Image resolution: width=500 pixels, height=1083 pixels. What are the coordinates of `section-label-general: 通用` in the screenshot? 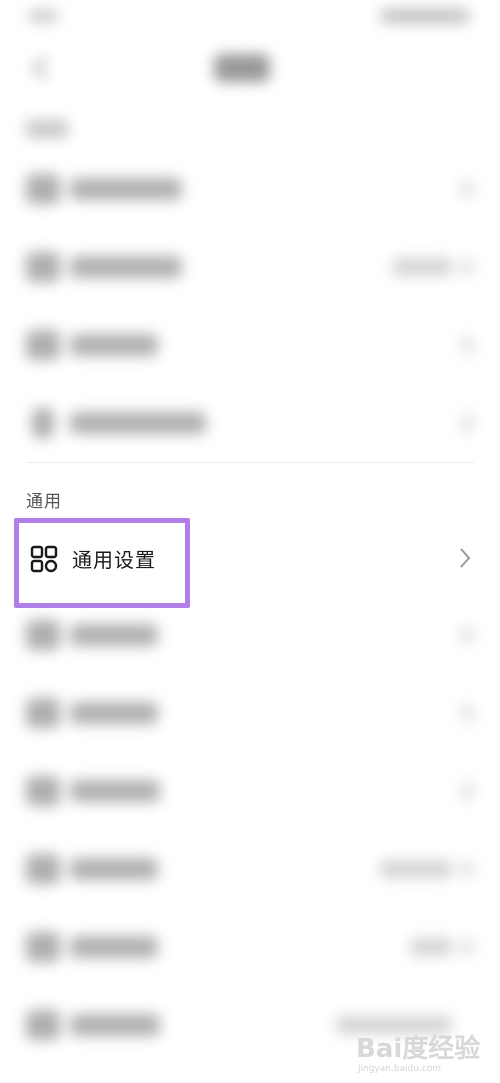 It's located at (44, 502).